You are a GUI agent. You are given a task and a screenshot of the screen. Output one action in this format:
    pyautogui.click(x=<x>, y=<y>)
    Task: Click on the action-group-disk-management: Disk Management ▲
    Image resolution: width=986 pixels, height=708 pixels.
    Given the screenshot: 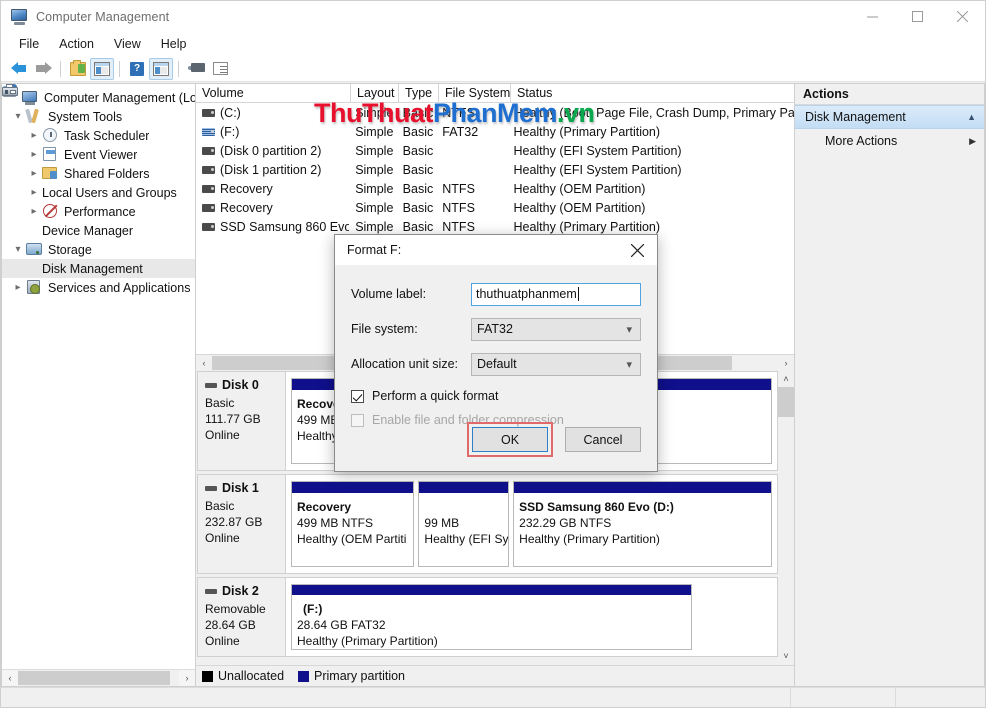 What is the action you would take?
    pyautogui.click(x=889, y=117)
    